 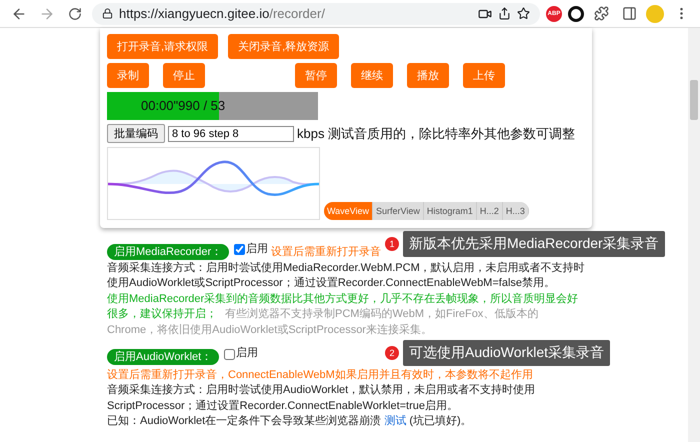 I want to click on scrollbar, so click(x=694, y=235).